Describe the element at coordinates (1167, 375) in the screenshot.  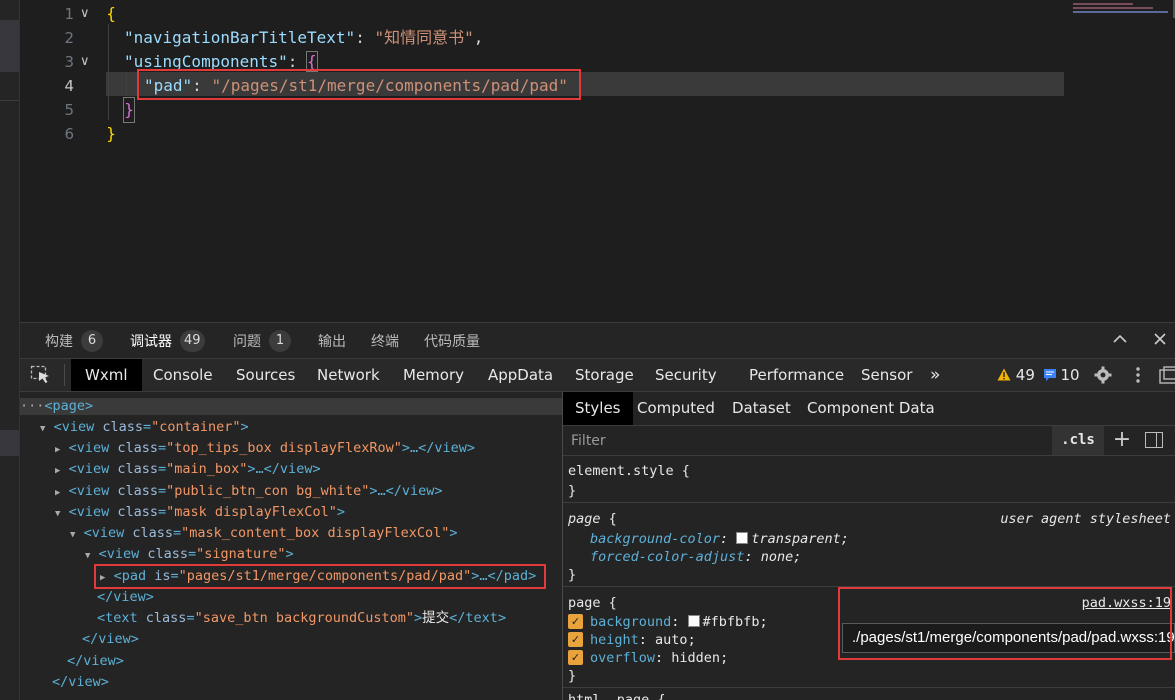
I see `dock-icon` at that location.